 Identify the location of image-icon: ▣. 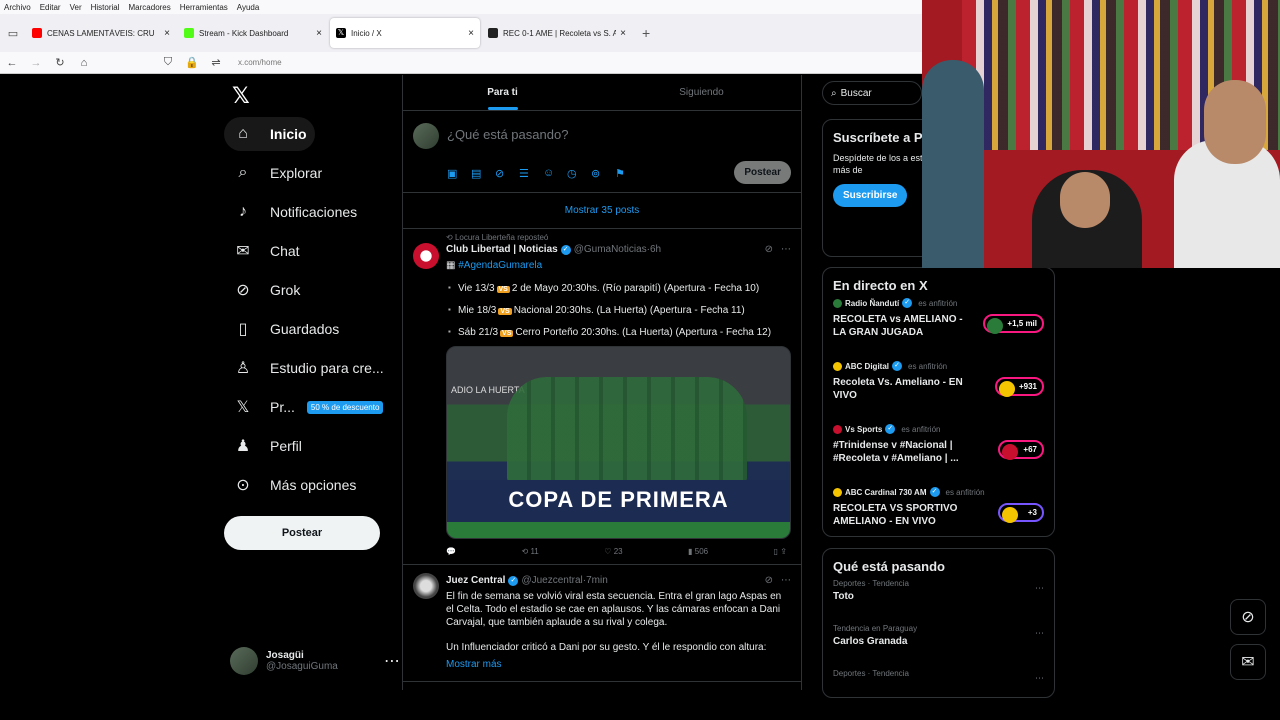
(459, 173).